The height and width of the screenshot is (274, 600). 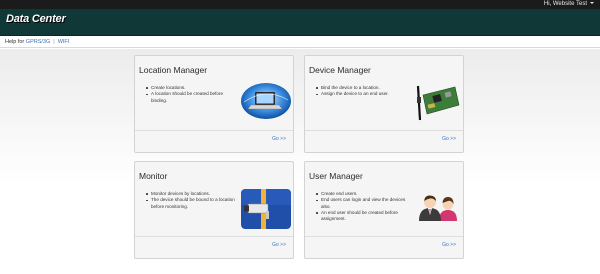 I want to click on card-title: Location Manager, so click(x=173, y=70).